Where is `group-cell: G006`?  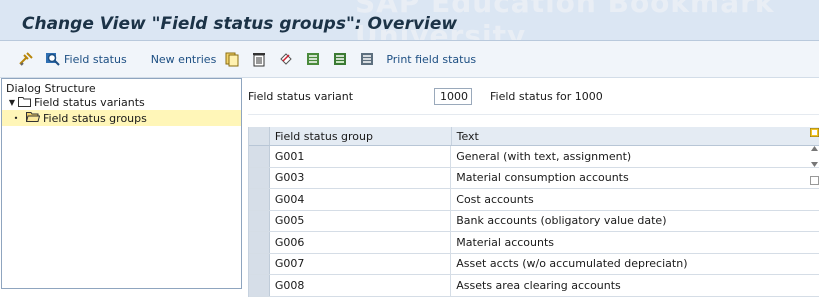 group-cell: G006 is located at coordinates (360, 242).